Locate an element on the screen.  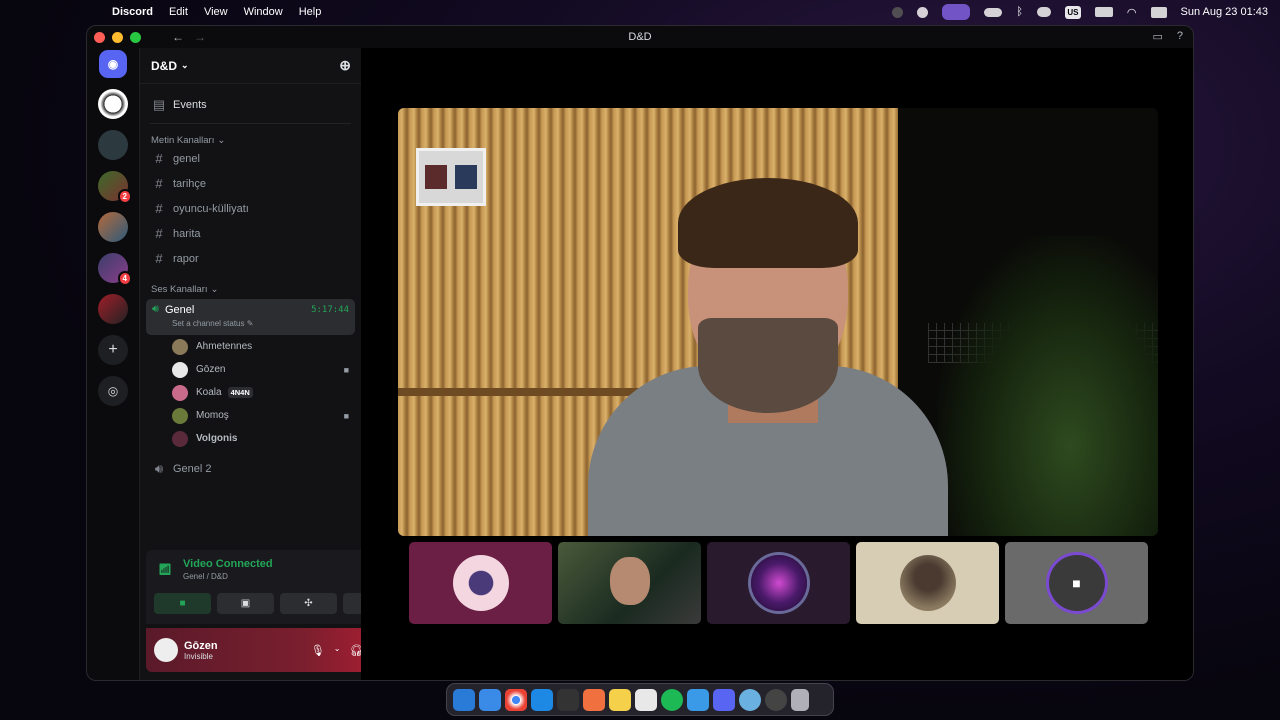
guild-header: D&D ⌄ ⊕ is located at coordinates (250, 66).